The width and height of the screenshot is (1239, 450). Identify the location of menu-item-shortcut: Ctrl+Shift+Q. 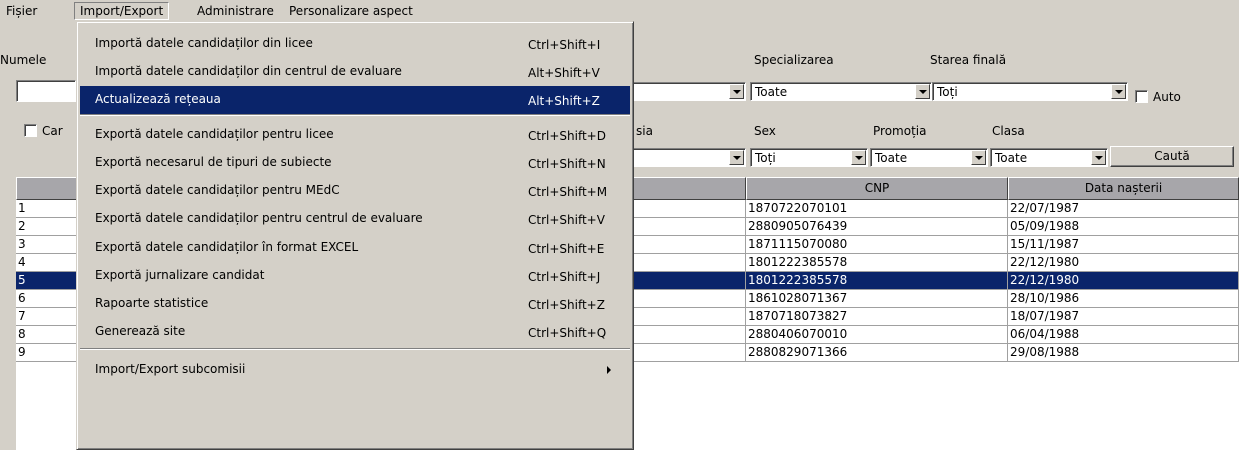
(567, 333).